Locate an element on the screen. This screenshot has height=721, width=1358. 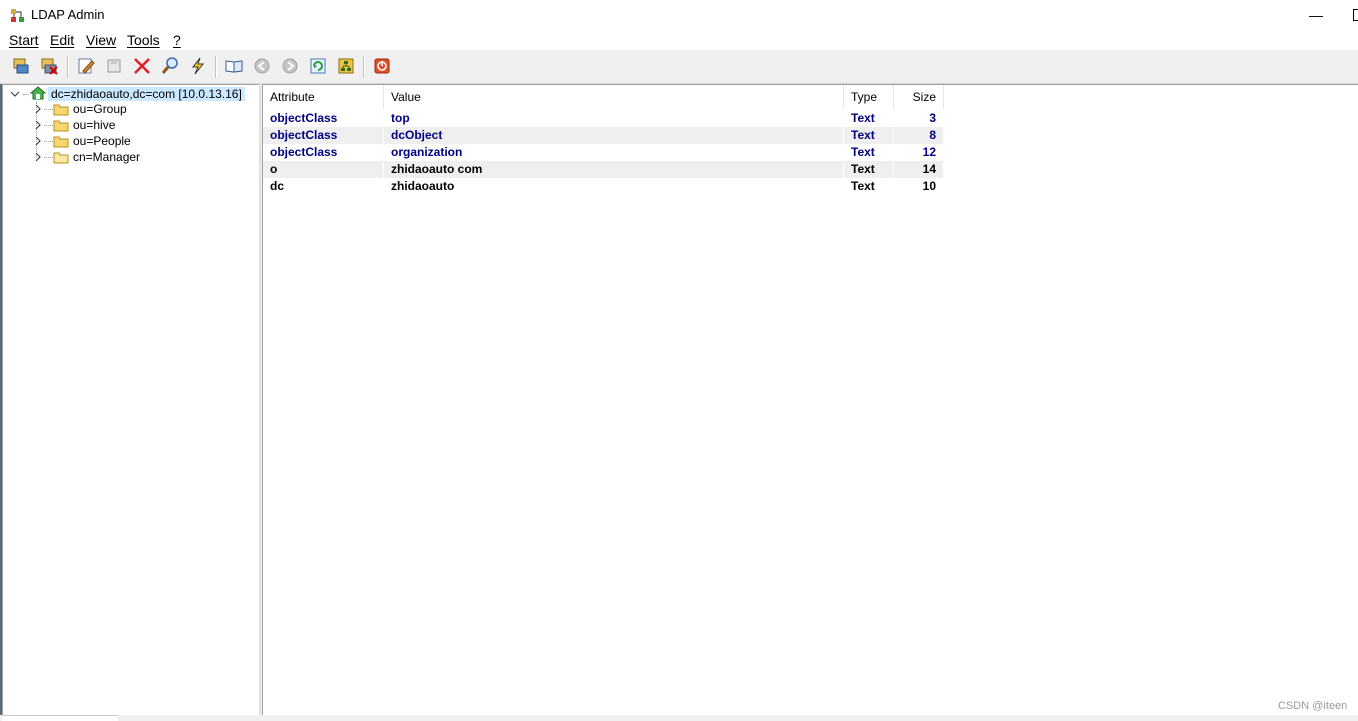
column-header-type: Type is located at coordinates (869, 97).